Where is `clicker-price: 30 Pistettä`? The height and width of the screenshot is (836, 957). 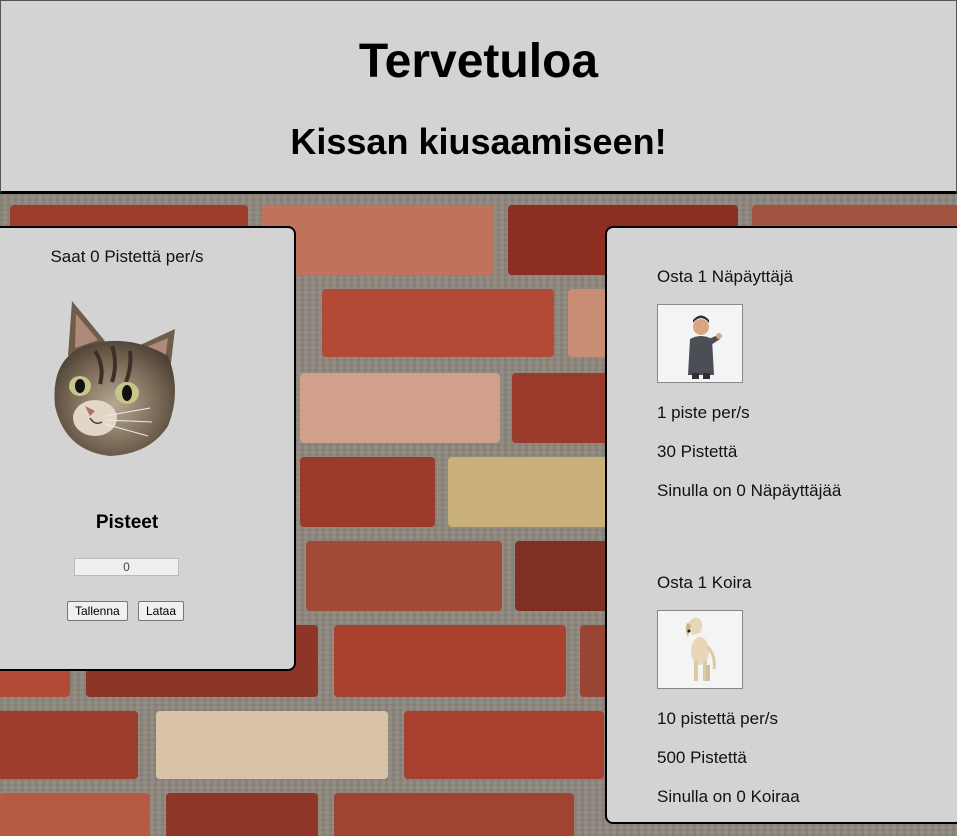
clicker-price: 30 Pistettä is located at coordinates (697, 451).